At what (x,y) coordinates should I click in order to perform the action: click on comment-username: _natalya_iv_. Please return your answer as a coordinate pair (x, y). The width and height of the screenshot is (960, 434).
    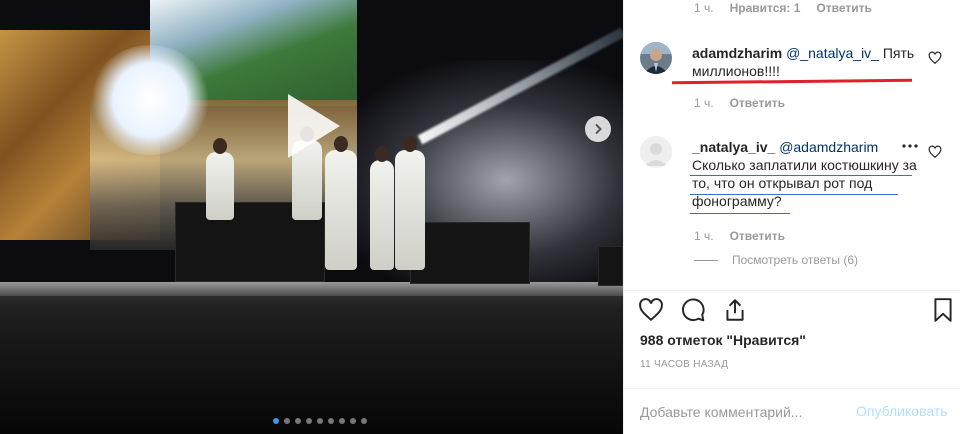
    Looking at the image, I should click on (733, 147).